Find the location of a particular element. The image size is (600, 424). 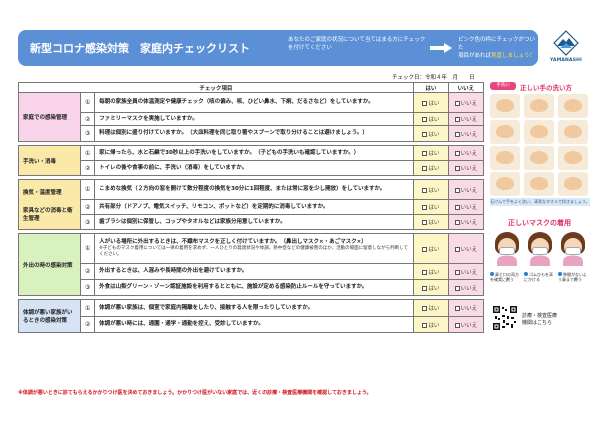

category-label: 外出の時の感染対策 is located at coordinates (48, 265).